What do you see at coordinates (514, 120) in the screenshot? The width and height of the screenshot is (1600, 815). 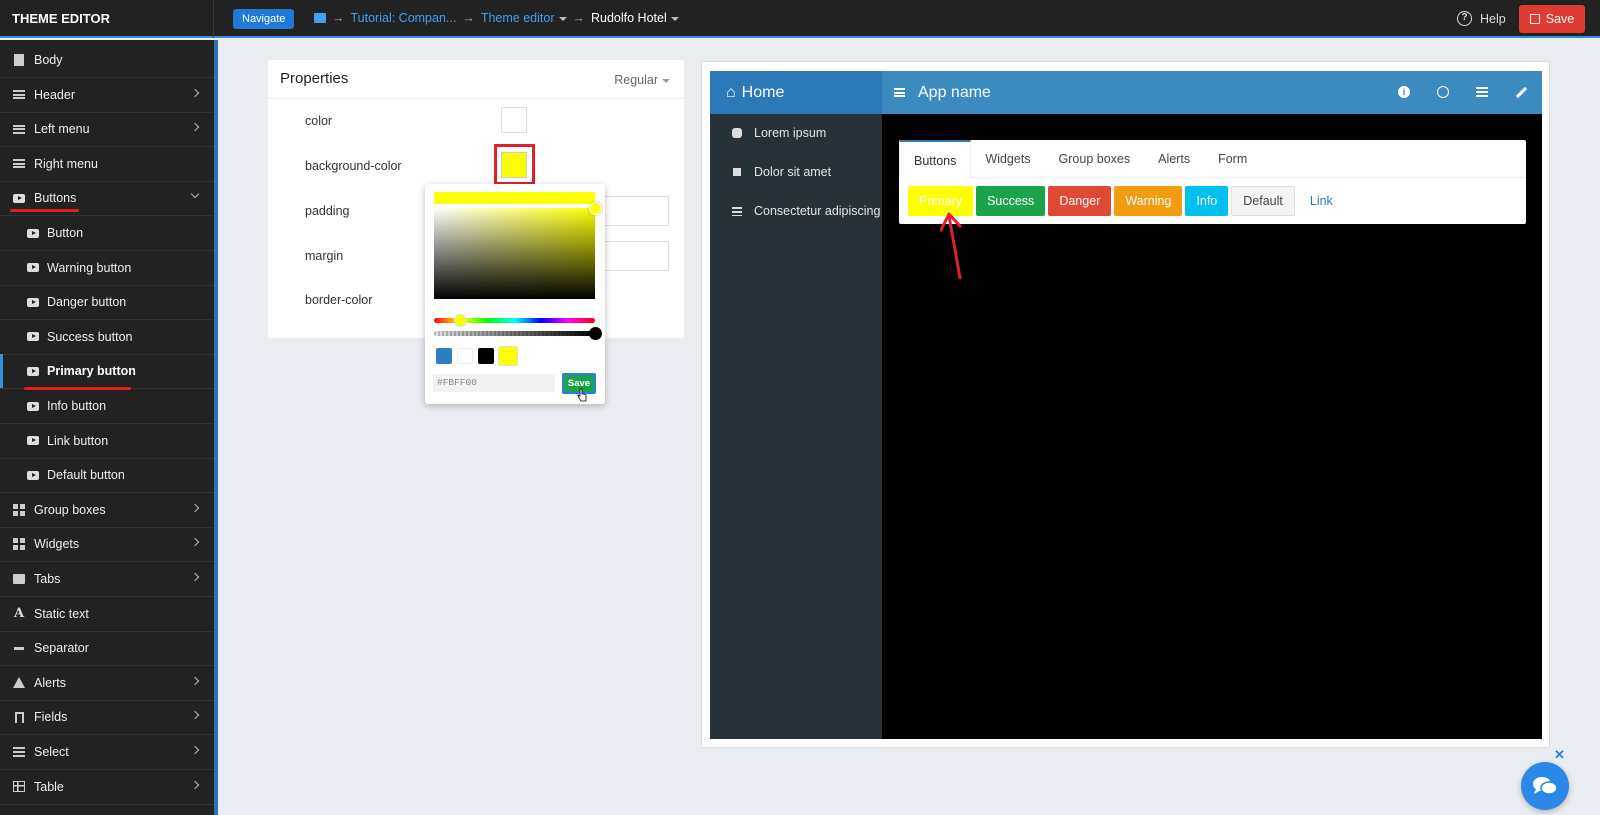 I see `color-swatch` at bounding box center [514, 120].